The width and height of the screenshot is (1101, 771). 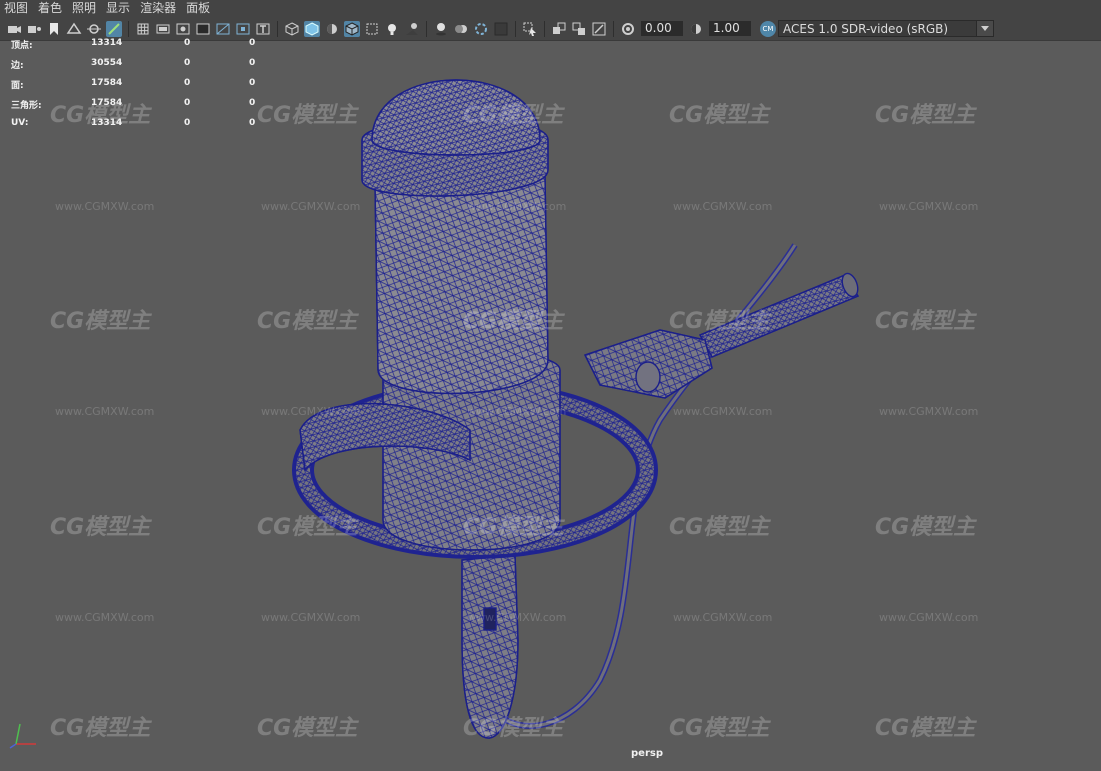 What do you see at coordinates (372, 29) in the screenshot?
I see `xray-icon` at bounding box center [372, 29].